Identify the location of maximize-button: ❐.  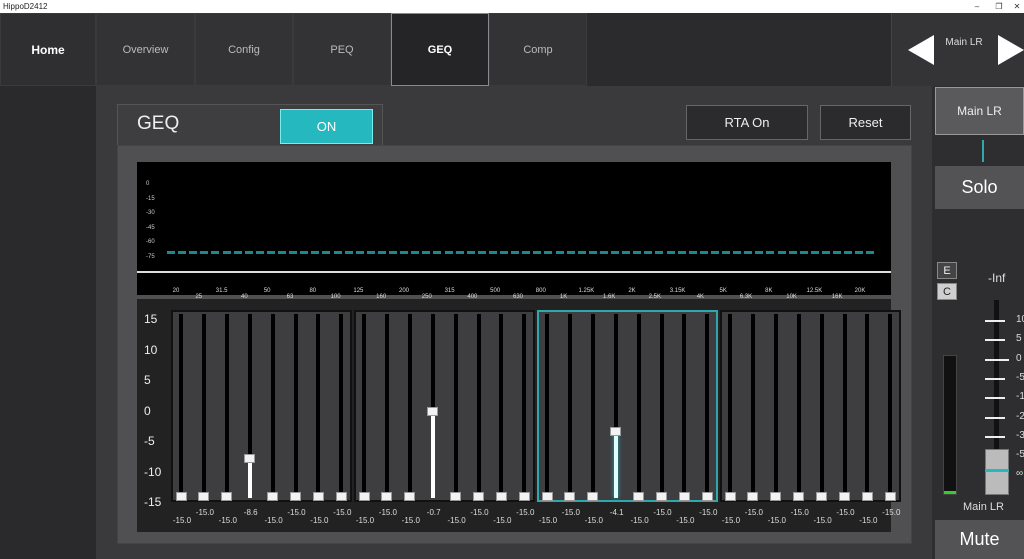
(999, 6).